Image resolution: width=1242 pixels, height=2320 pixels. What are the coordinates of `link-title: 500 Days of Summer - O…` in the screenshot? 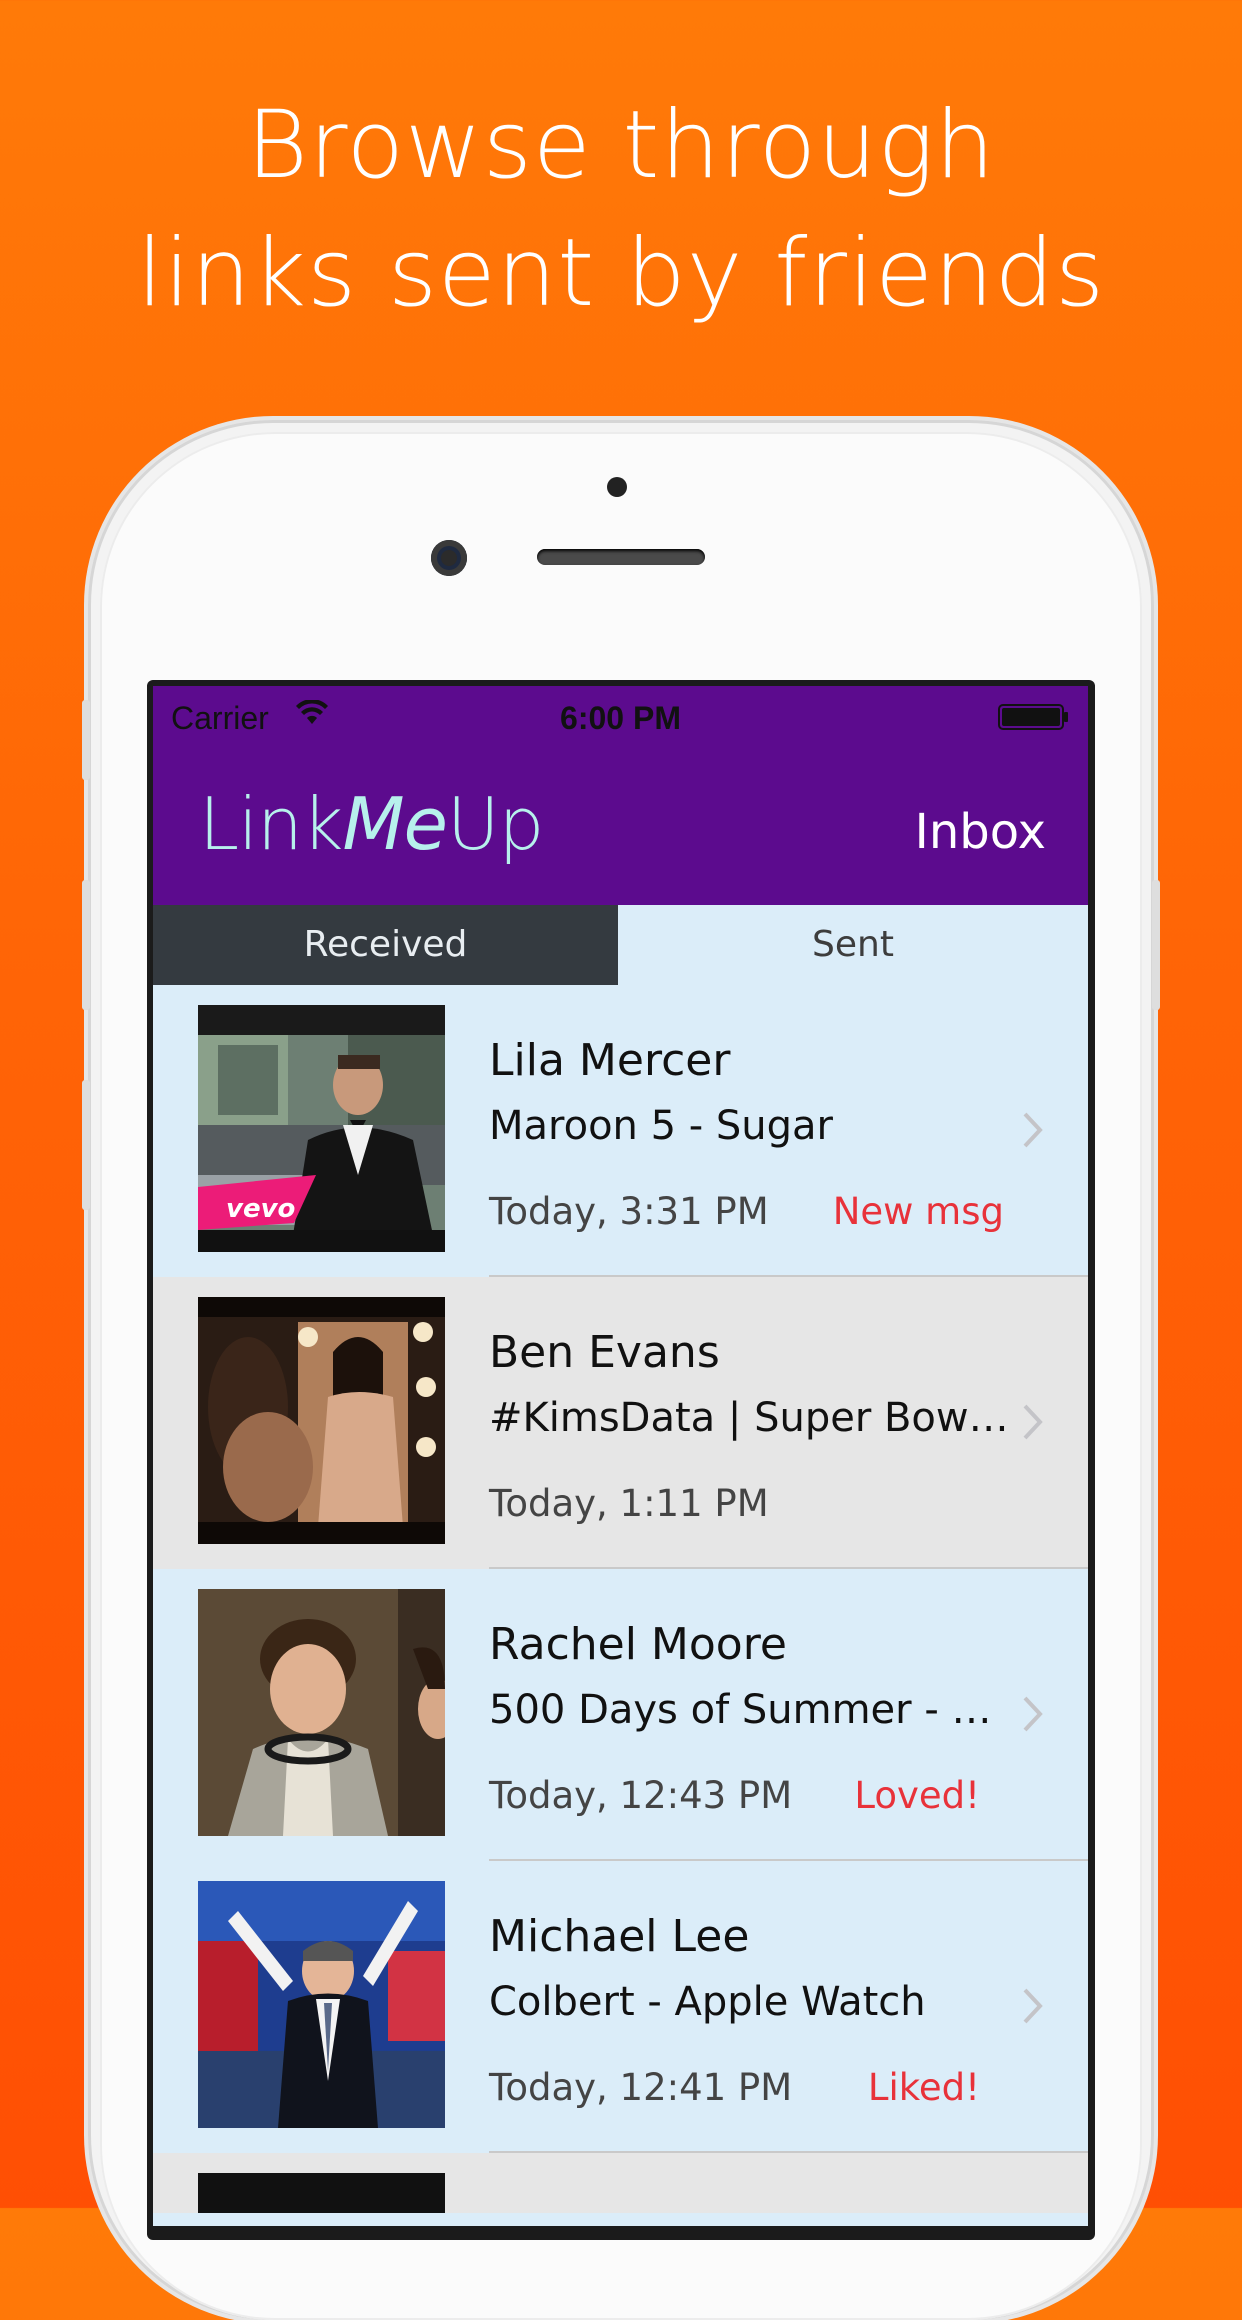 It's located at (754, 1710).